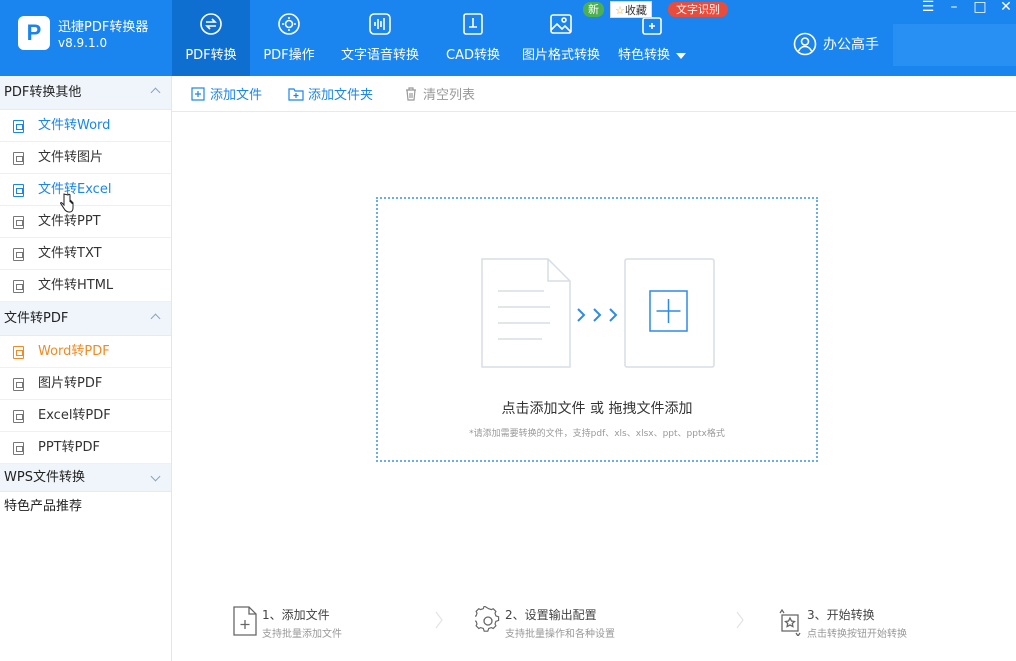 The image size is (1016, 661). I want to click on sidebar-item-file-to-txt: 文件转TXT, so click(85, 254).